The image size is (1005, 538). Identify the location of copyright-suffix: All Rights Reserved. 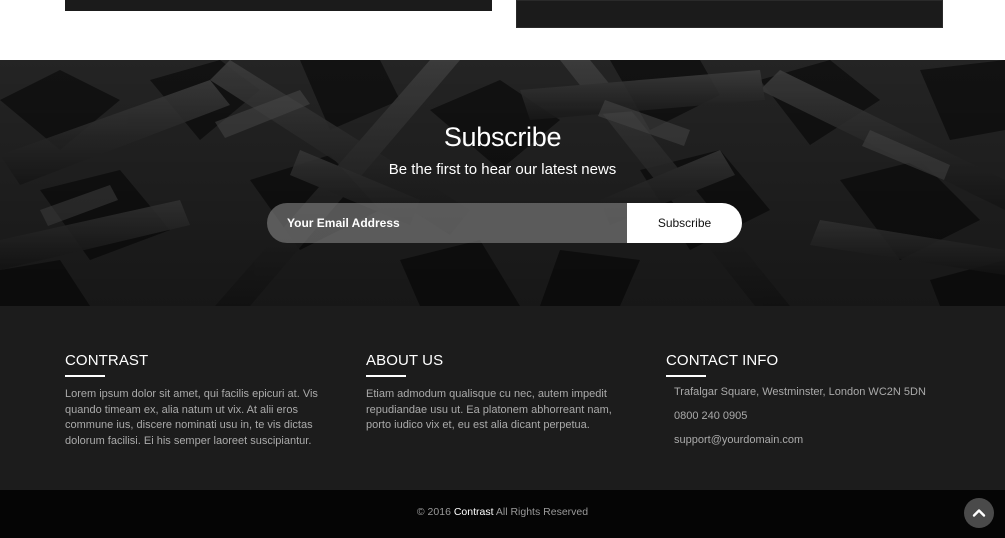
(542, 512).